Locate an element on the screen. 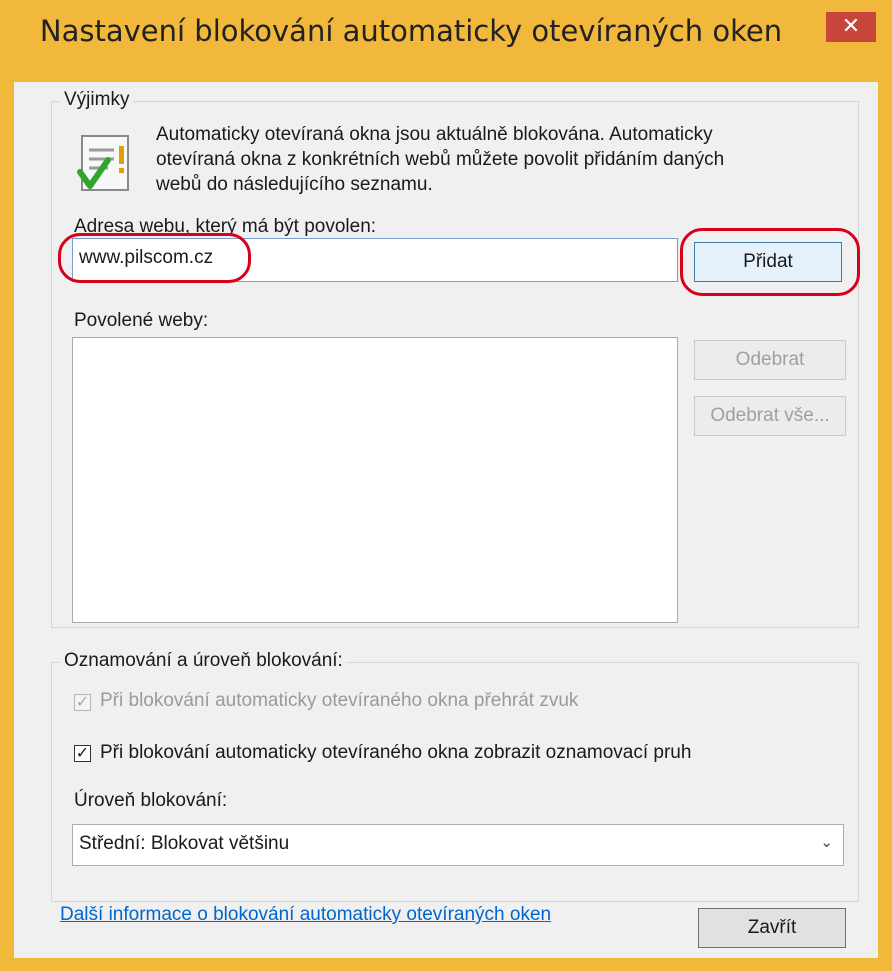  play-sound-checkbox: ✓ is located at coordinates (82, 702).